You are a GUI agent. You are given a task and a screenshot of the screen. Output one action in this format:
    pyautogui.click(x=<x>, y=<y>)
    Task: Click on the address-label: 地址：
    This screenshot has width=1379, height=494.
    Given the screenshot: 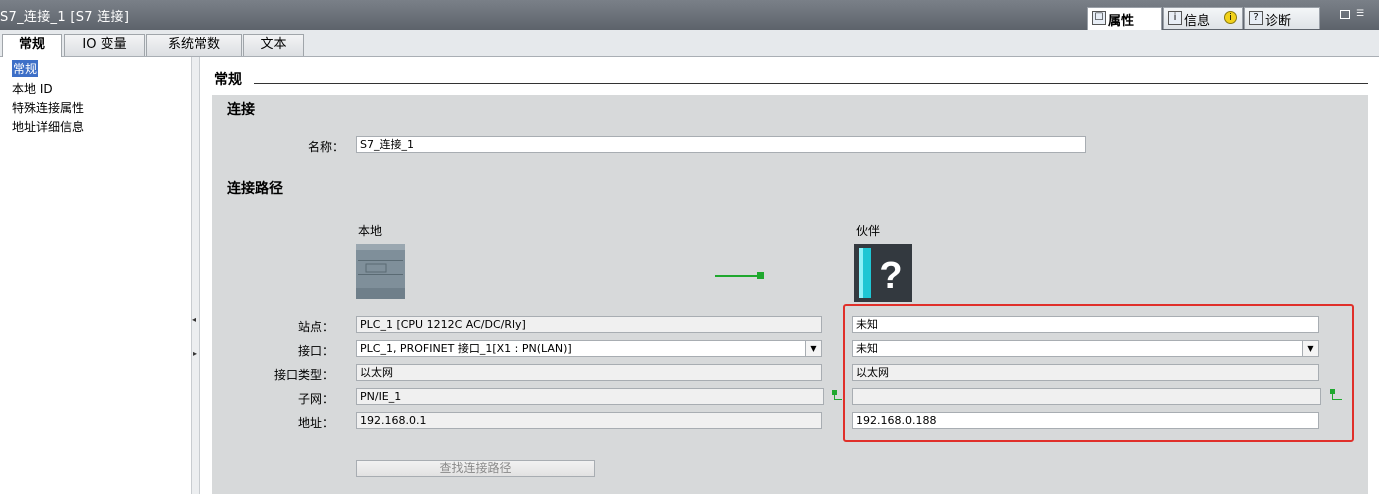 What is the action you would take?
    pyautogui.click(x=315, y=423)
    